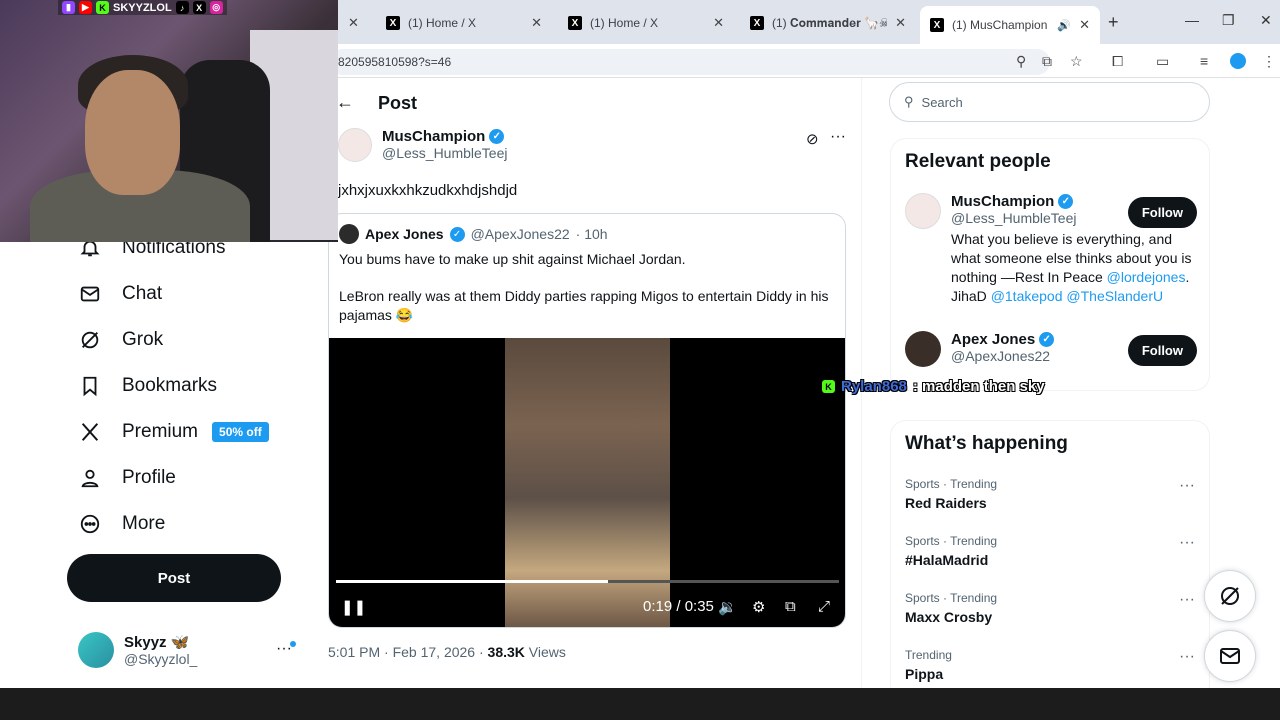 This screenshot has width=1280, height=720. Describe the element at coordinates (353, 607) in the screenshot. I see `pause-icon: ❚❚` at that location.